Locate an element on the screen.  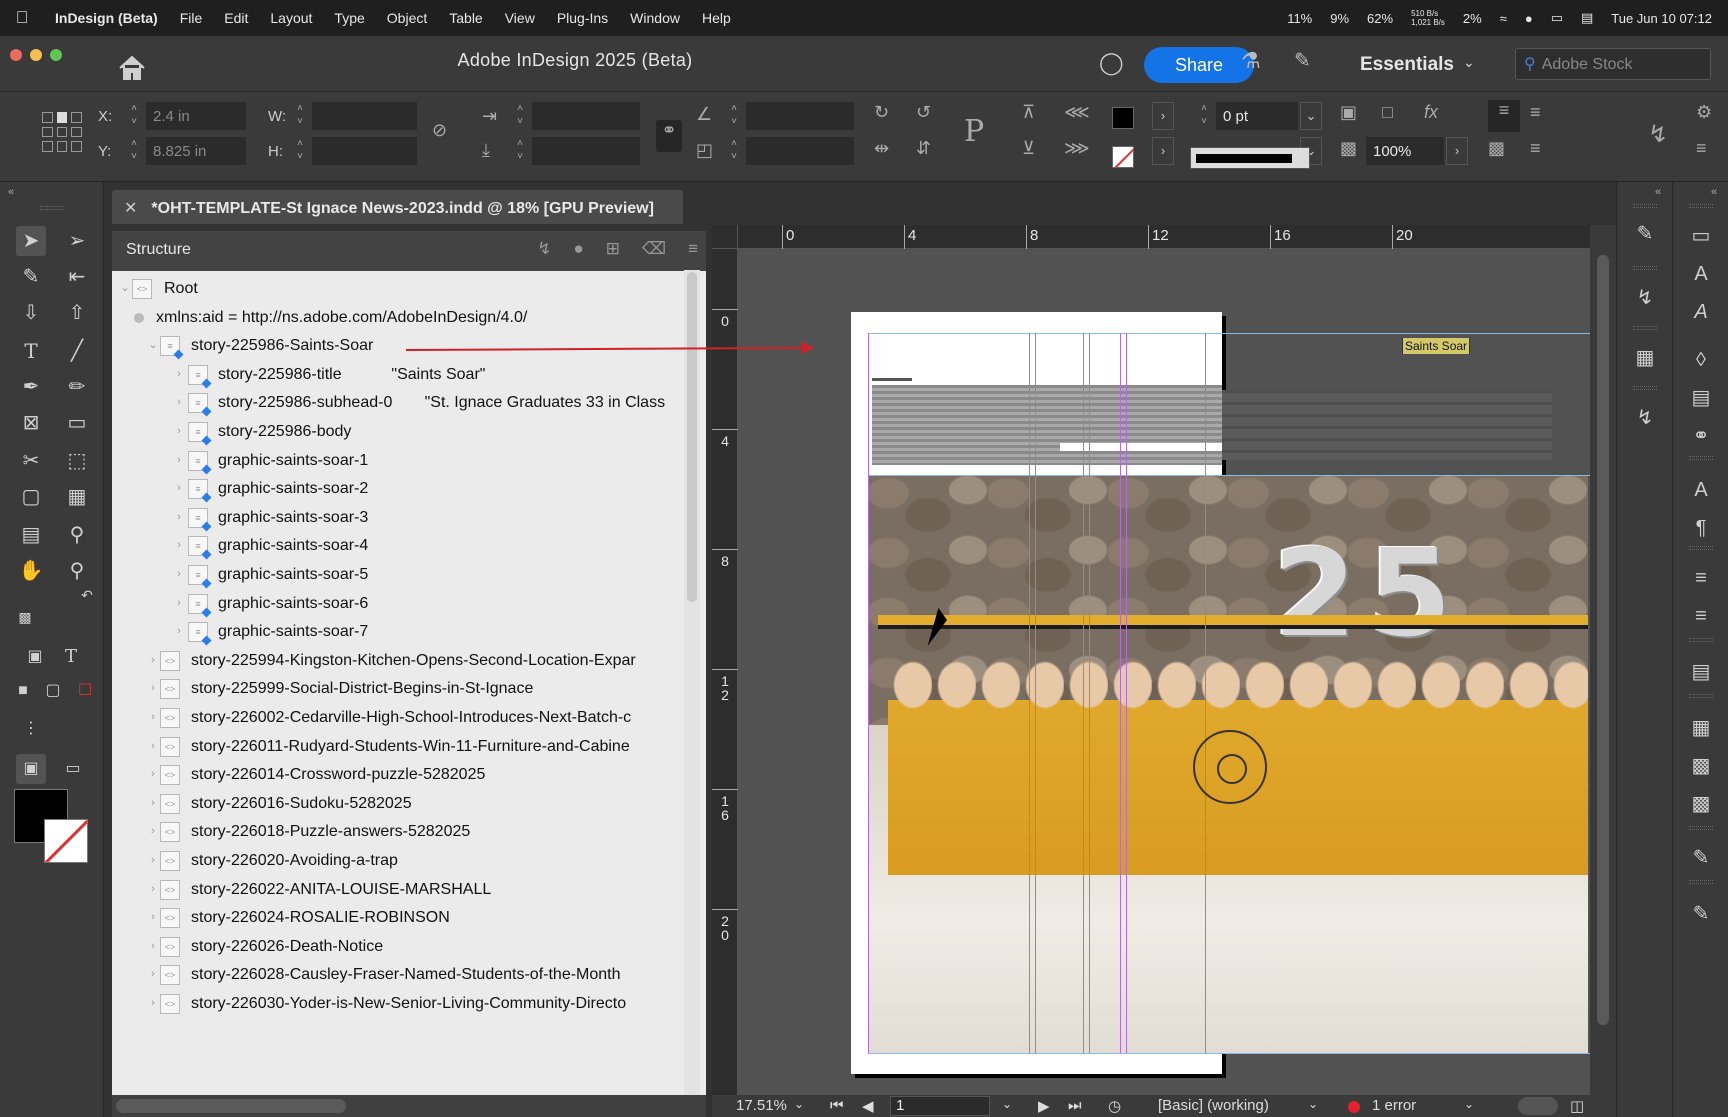
panel-menu-icon: ≡ is located at coordinates (1701, 148).